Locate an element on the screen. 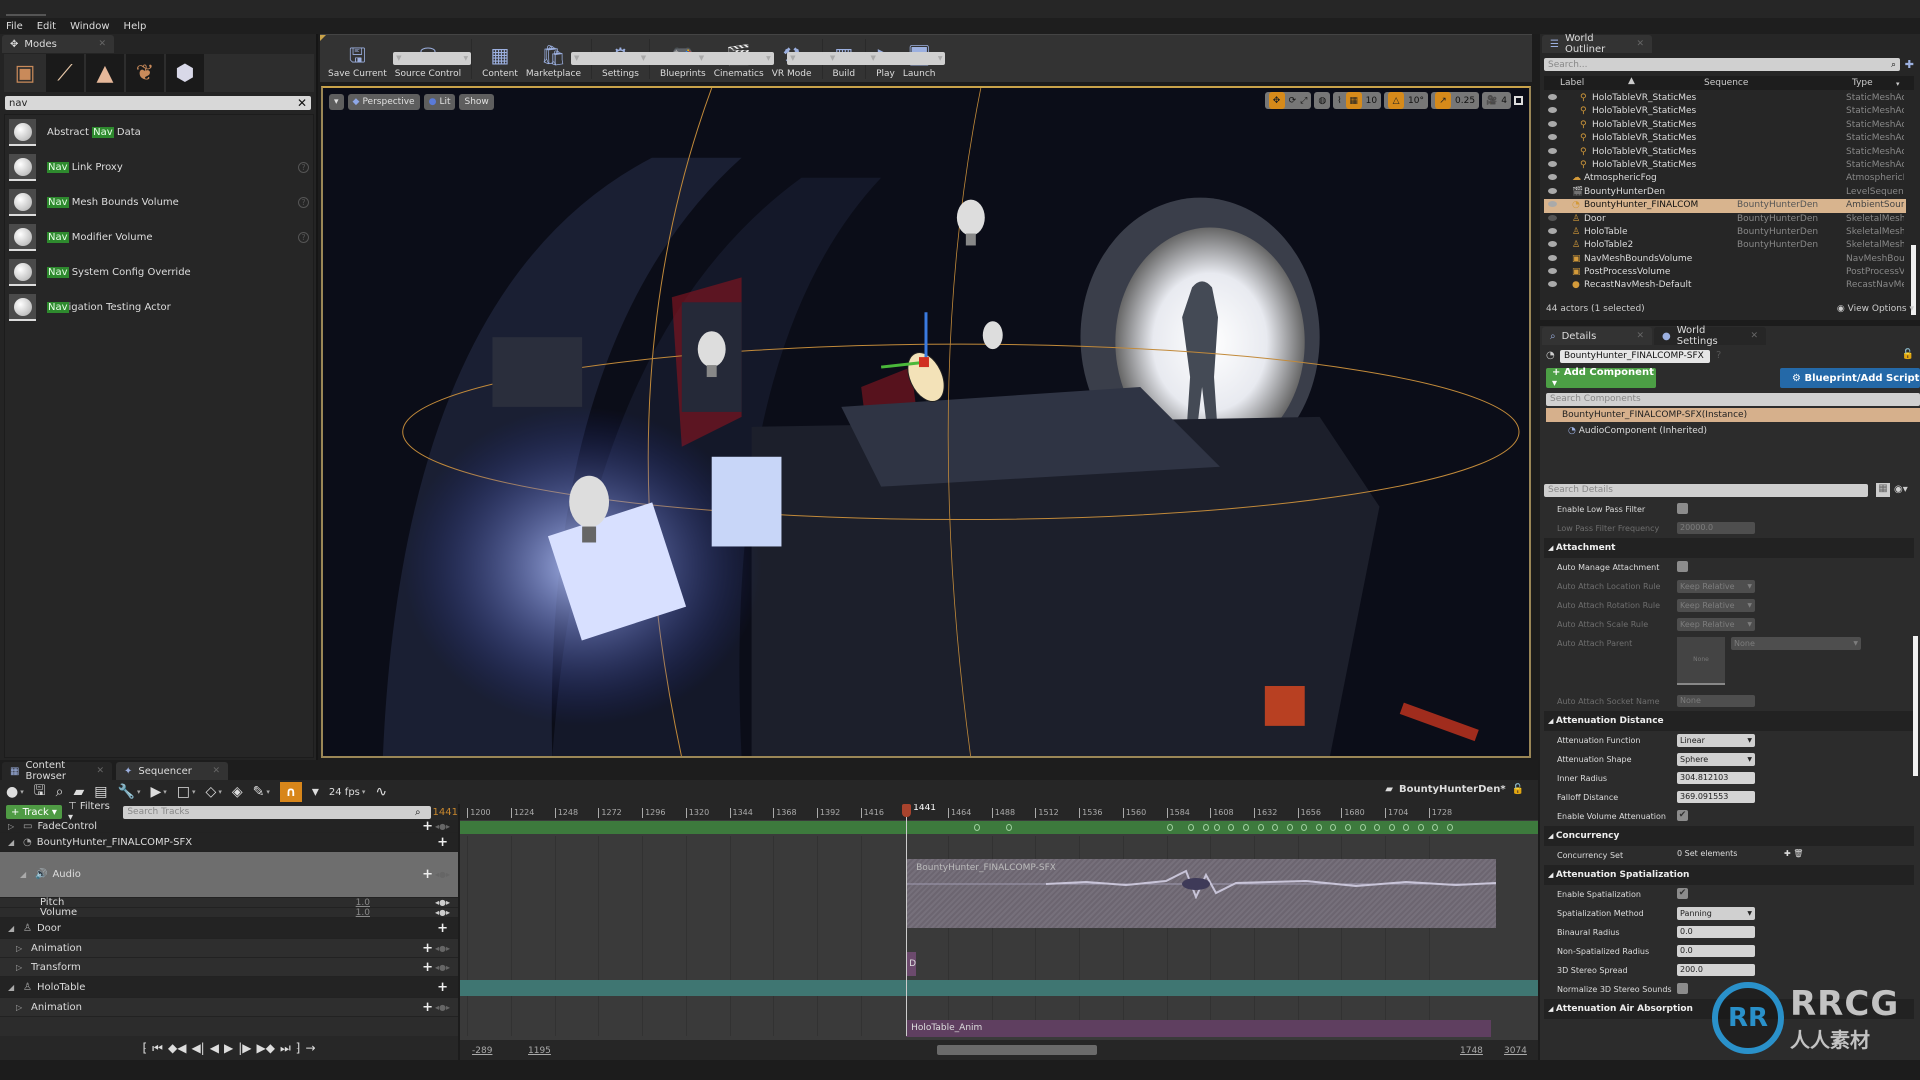  holotable-animation-section: HoloTable_Anim is located at coordinates (1199, 1028).